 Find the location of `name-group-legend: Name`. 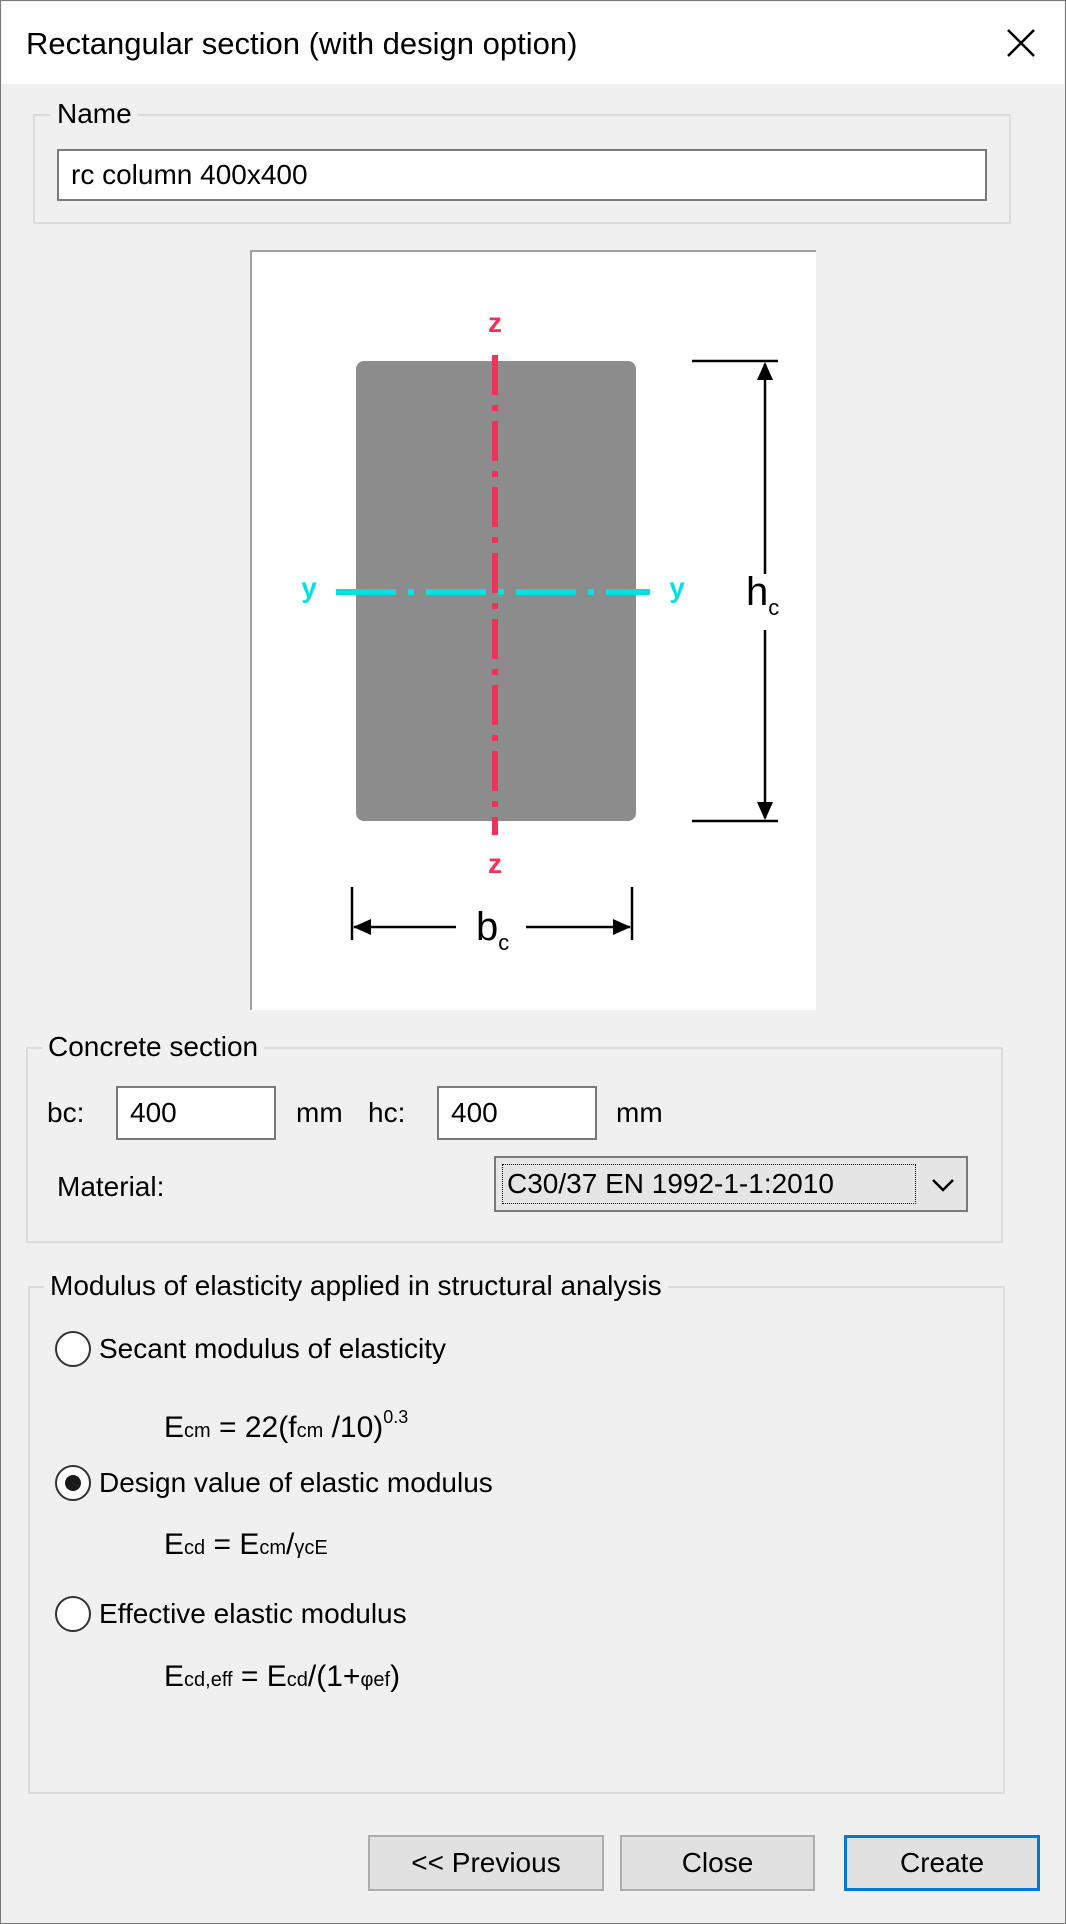

name-group-legend: Name is located at coordinates (94, 114).